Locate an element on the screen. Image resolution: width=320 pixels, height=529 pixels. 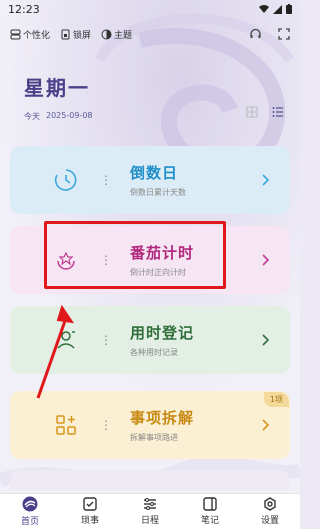
notebook-icon is located at coordinates (210, 504).